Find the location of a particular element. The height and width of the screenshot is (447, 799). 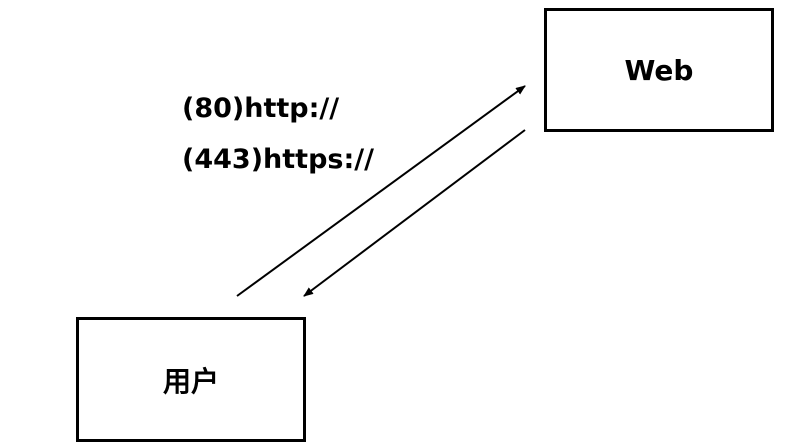

user-box: 用户 is located at coordinates (191, 379).